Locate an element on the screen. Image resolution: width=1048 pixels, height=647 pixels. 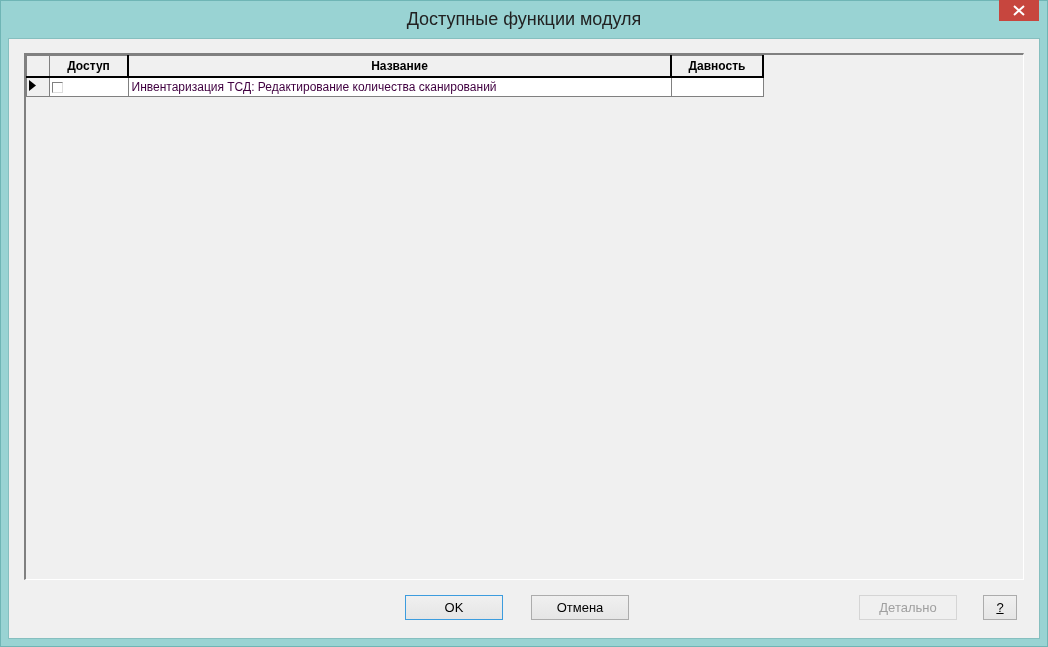
ok-button: OK is located at coordinates (454, 607).